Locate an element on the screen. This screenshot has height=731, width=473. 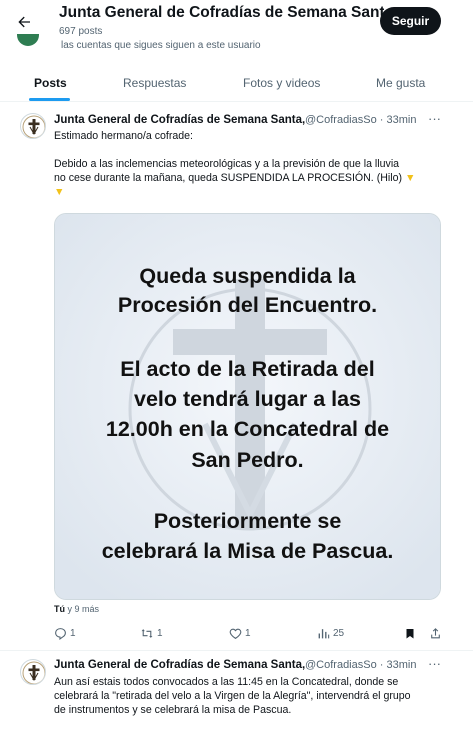
liked-by: Tú y 9 más is located at coordinates (76, 609).